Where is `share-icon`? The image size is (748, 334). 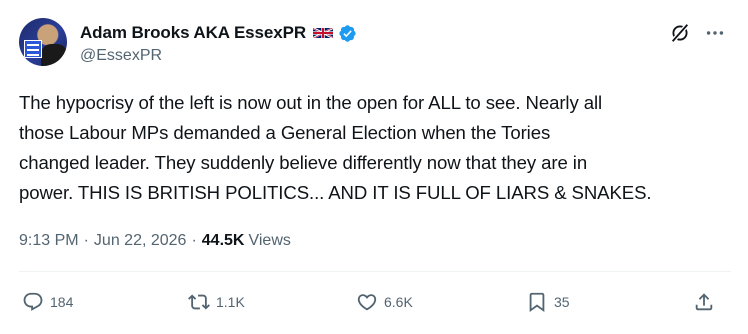 share-icon is located at coordinates (704, 302).